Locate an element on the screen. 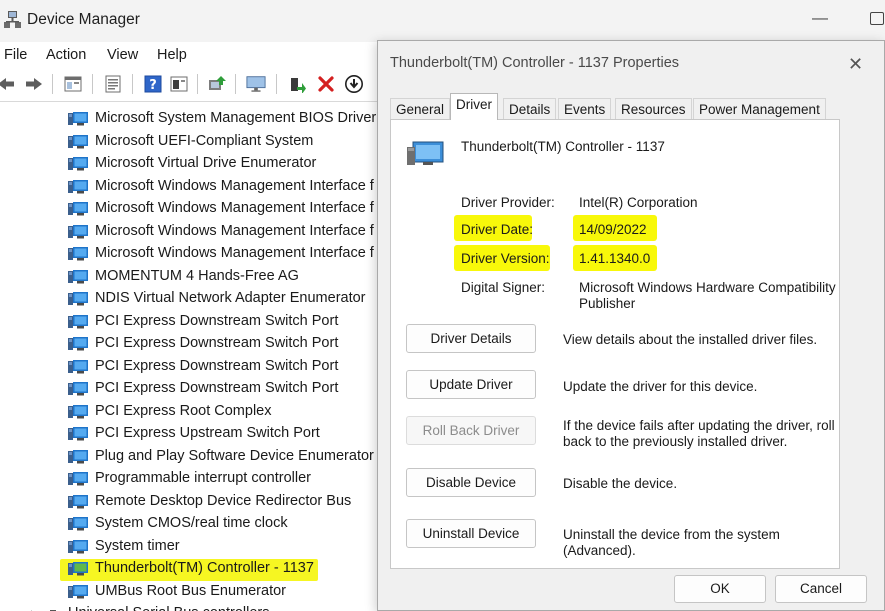 The width and height of the screenshot is (885, 611). back-arrow-icon is located at coordinates (8, 84).